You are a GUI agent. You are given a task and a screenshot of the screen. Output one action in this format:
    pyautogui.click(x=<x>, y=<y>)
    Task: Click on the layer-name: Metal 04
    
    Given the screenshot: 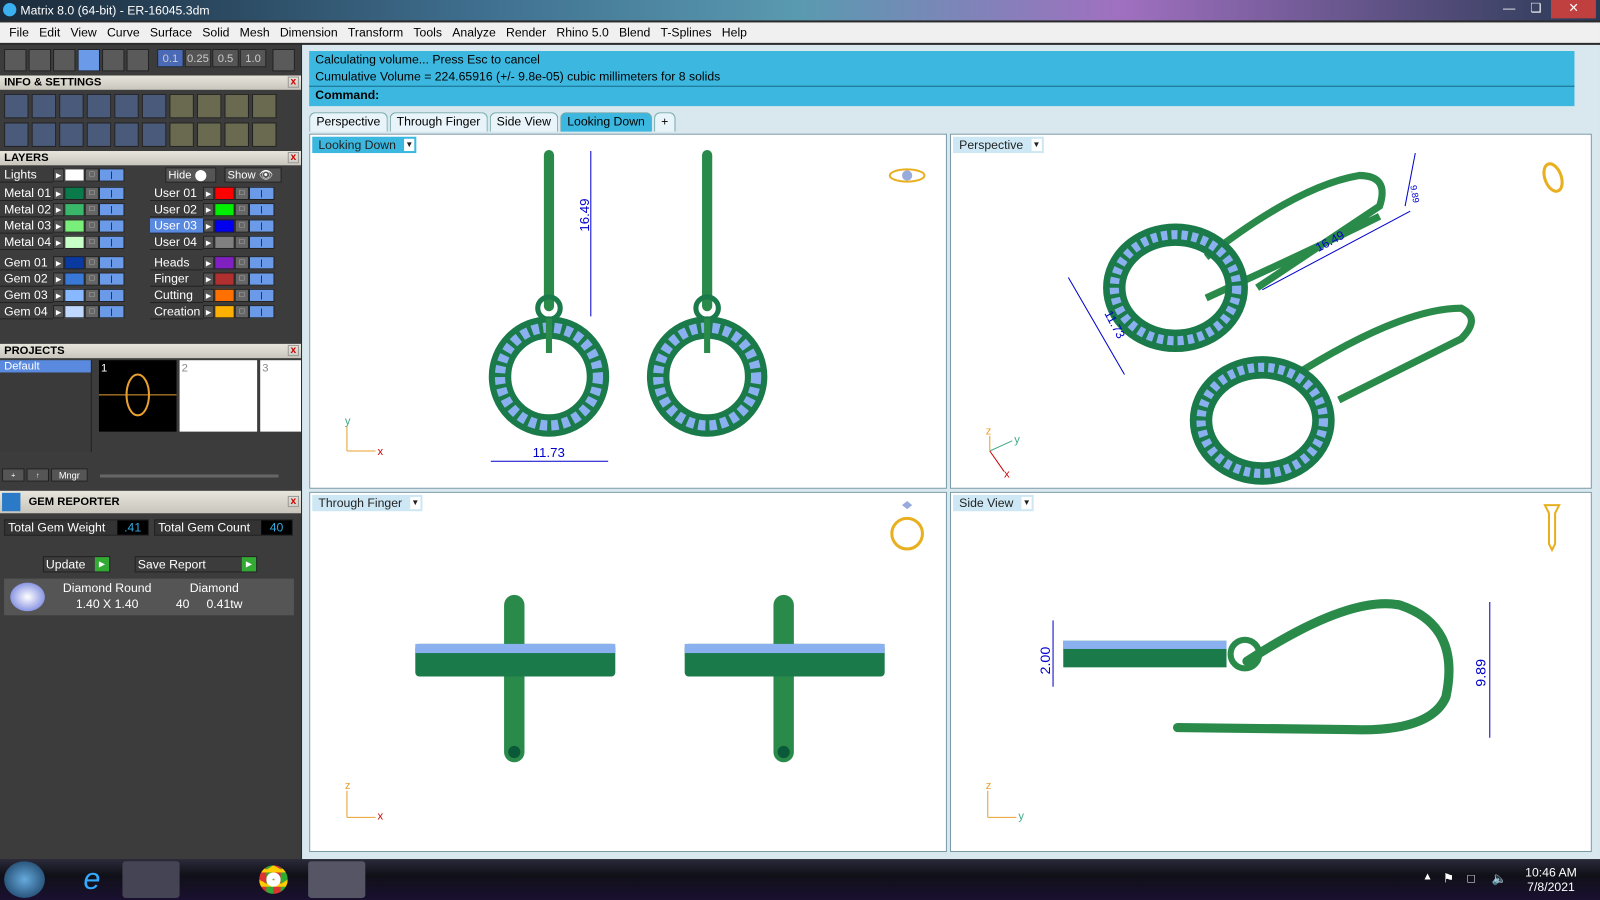 What is the action you would take?
    pyautogui.click(x=27, y=242)
    